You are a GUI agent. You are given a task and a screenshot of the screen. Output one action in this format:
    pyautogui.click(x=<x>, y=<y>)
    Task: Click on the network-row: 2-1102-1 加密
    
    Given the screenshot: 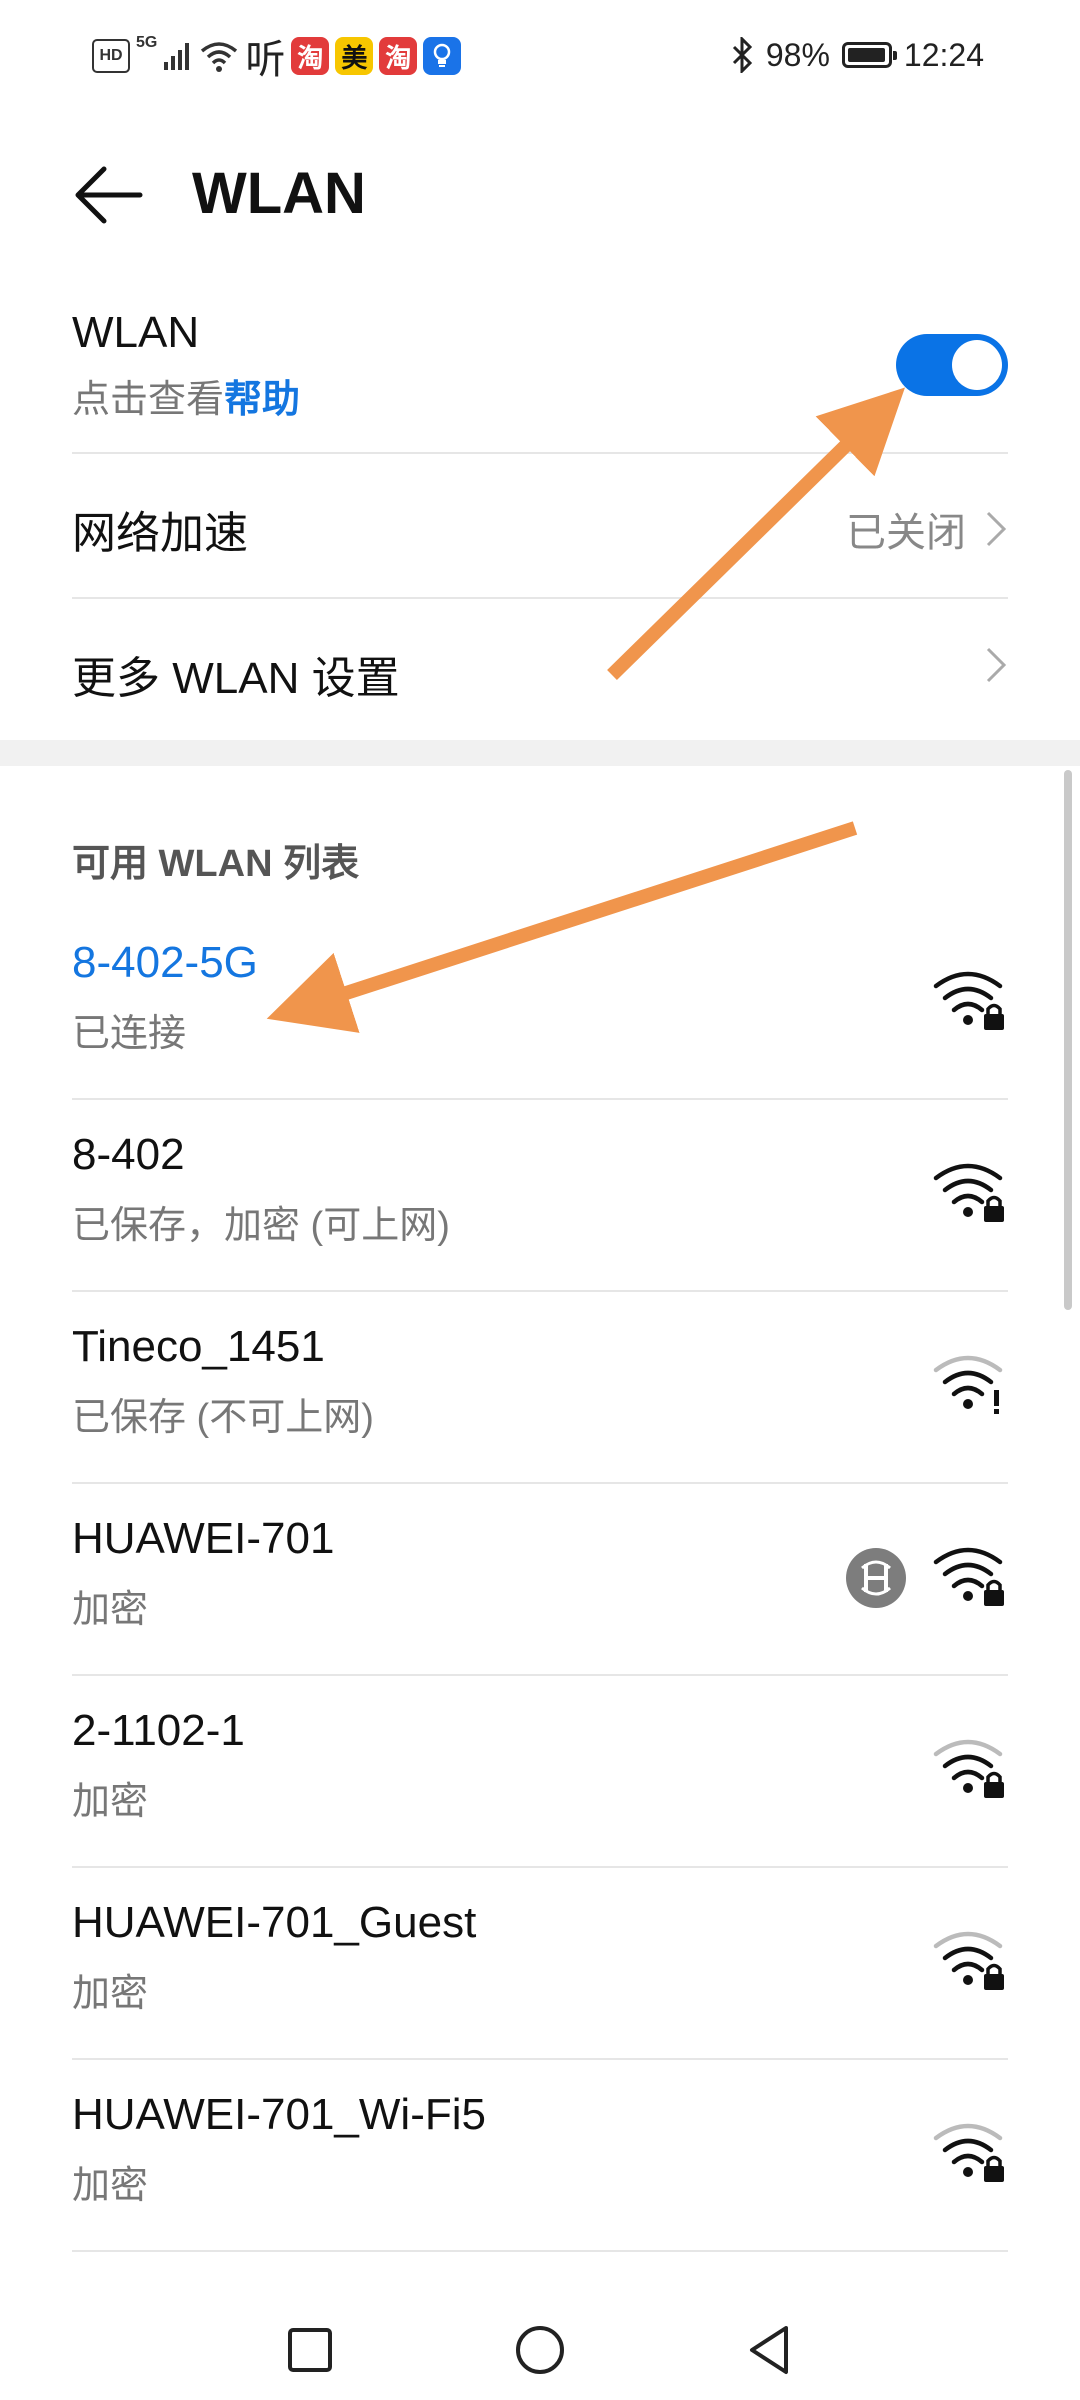 What is the action you would take?
    pyautogui.click(x=540, y=1773)
    